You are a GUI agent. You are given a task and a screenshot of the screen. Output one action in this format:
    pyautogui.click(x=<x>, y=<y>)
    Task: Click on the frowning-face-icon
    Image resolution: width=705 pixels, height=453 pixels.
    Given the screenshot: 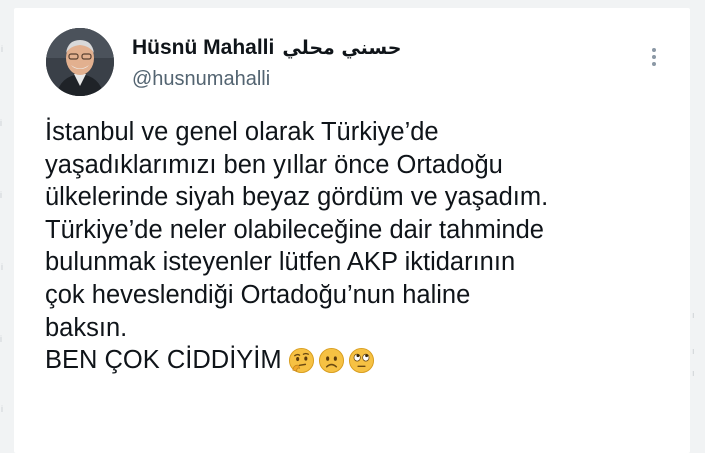 What is the action you would take?
    pyautogui.click(x=331, y=361)
    